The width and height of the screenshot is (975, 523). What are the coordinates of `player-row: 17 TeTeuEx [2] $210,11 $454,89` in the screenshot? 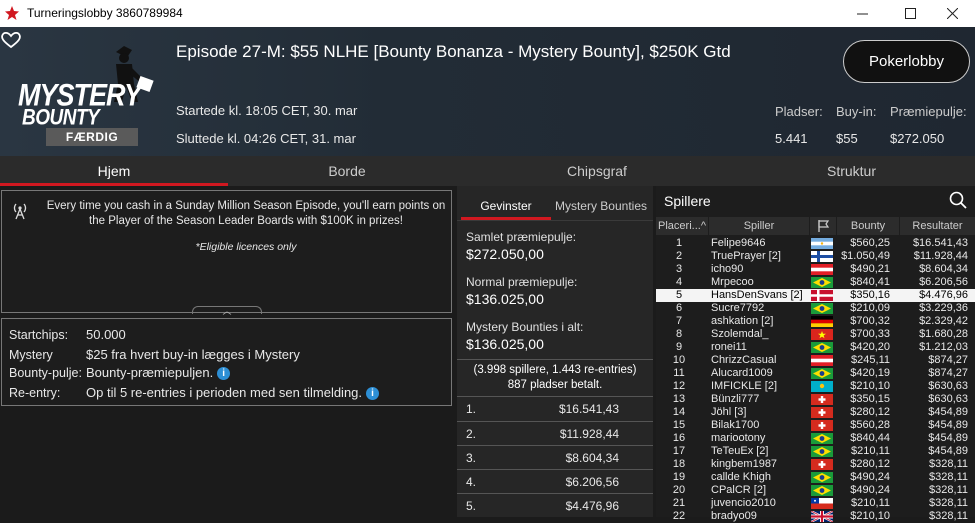 It's located at (815, 451).